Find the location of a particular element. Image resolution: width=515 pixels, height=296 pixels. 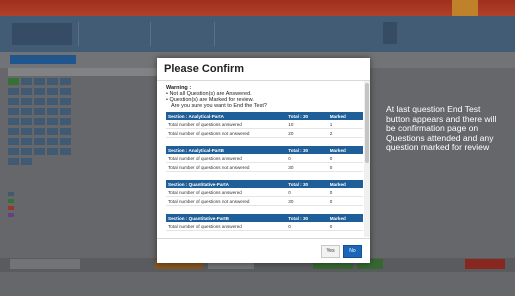

section-name: Section : Analytical-PartB is located at coordinates (226, 150).